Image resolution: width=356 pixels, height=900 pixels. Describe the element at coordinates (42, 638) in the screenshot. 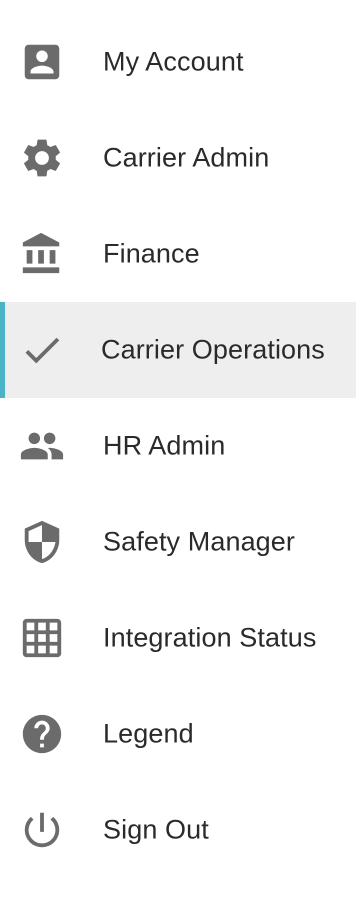

I see `grid-icon` at that location.